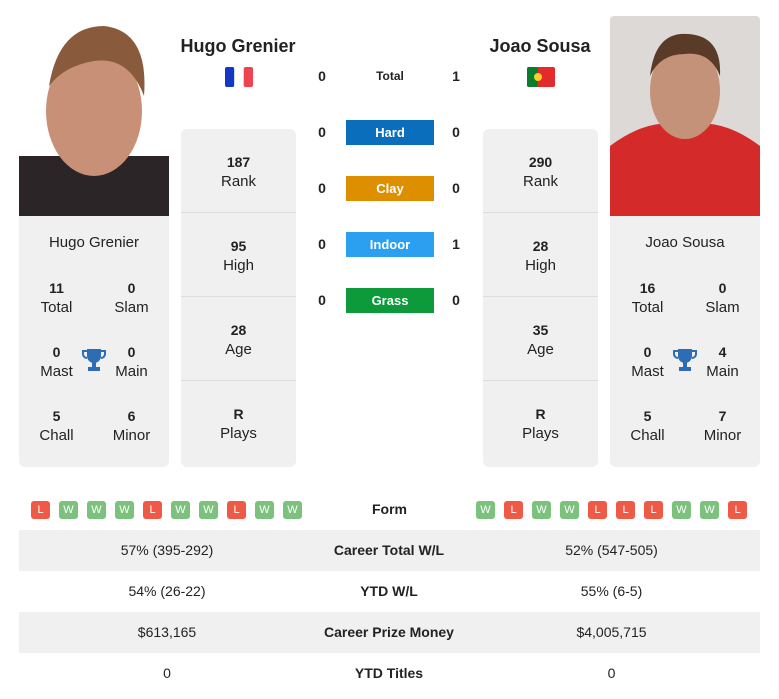 Image resolution: width=779 pixels, height=699 pixels. What do you see at coordinates (389, 509) in the screenshot?
I see `form-label: Form` at bounding box center [389, 509].